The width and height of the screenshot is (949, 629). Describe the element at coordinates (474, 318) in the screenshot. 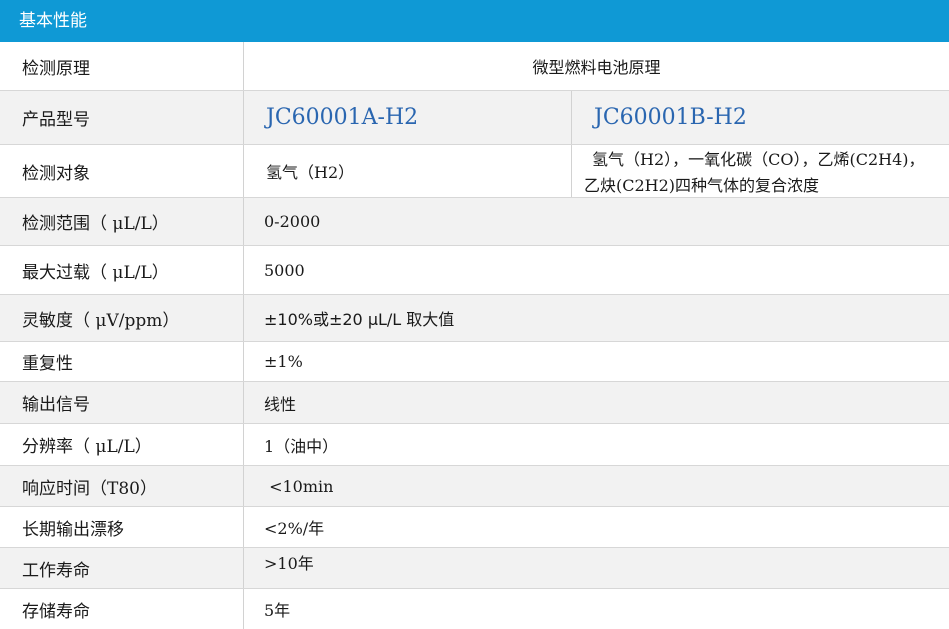

I see `table-row-sensitivity: 灵敏度（ μV/ppm） ±10%或±20 μL/L 取大值` at that location.